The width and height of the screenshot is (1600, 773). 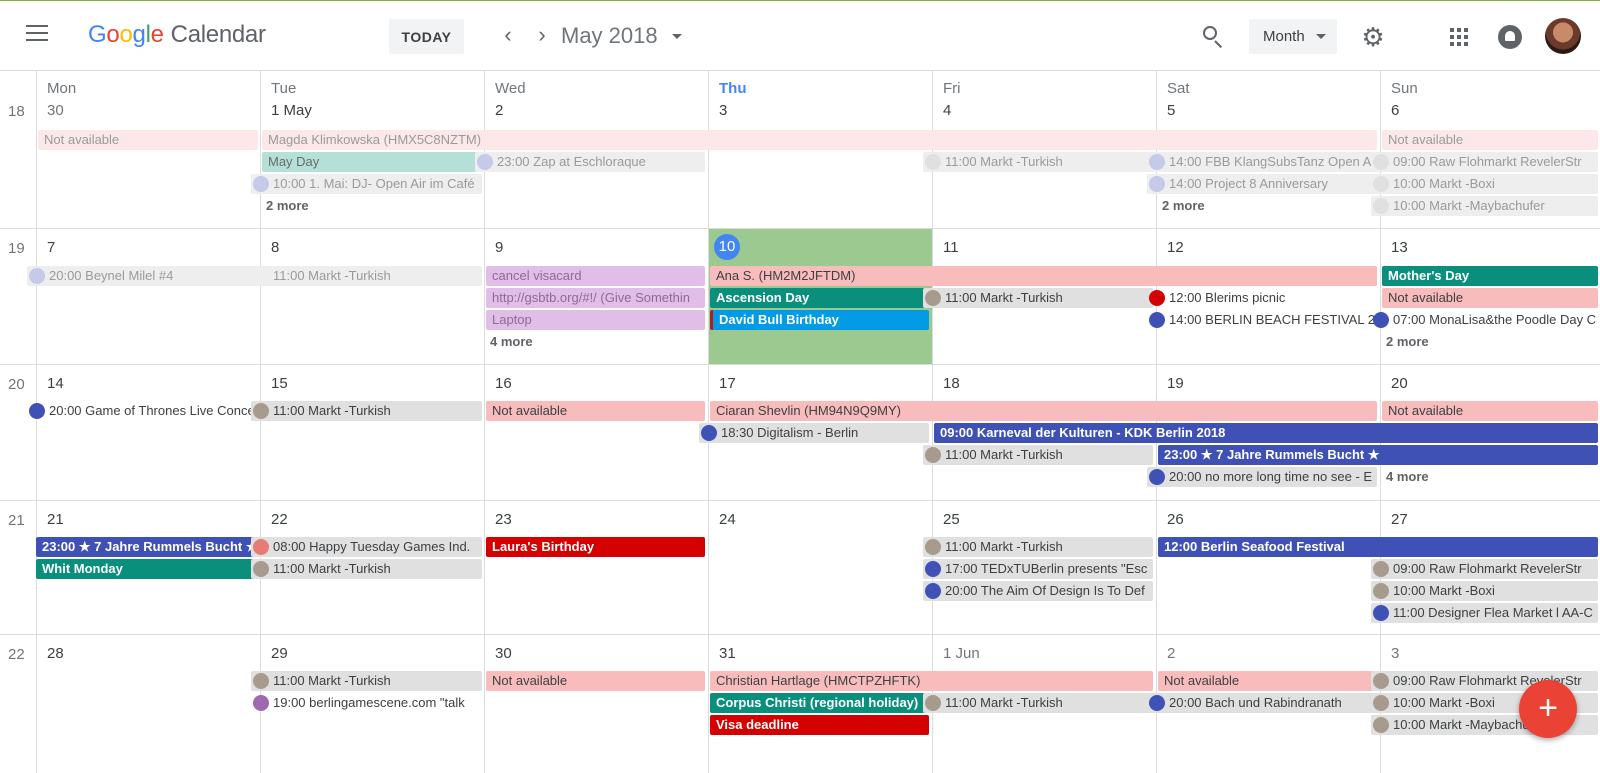 I want to click on day-cell: 16, so click(x=596, y=432).